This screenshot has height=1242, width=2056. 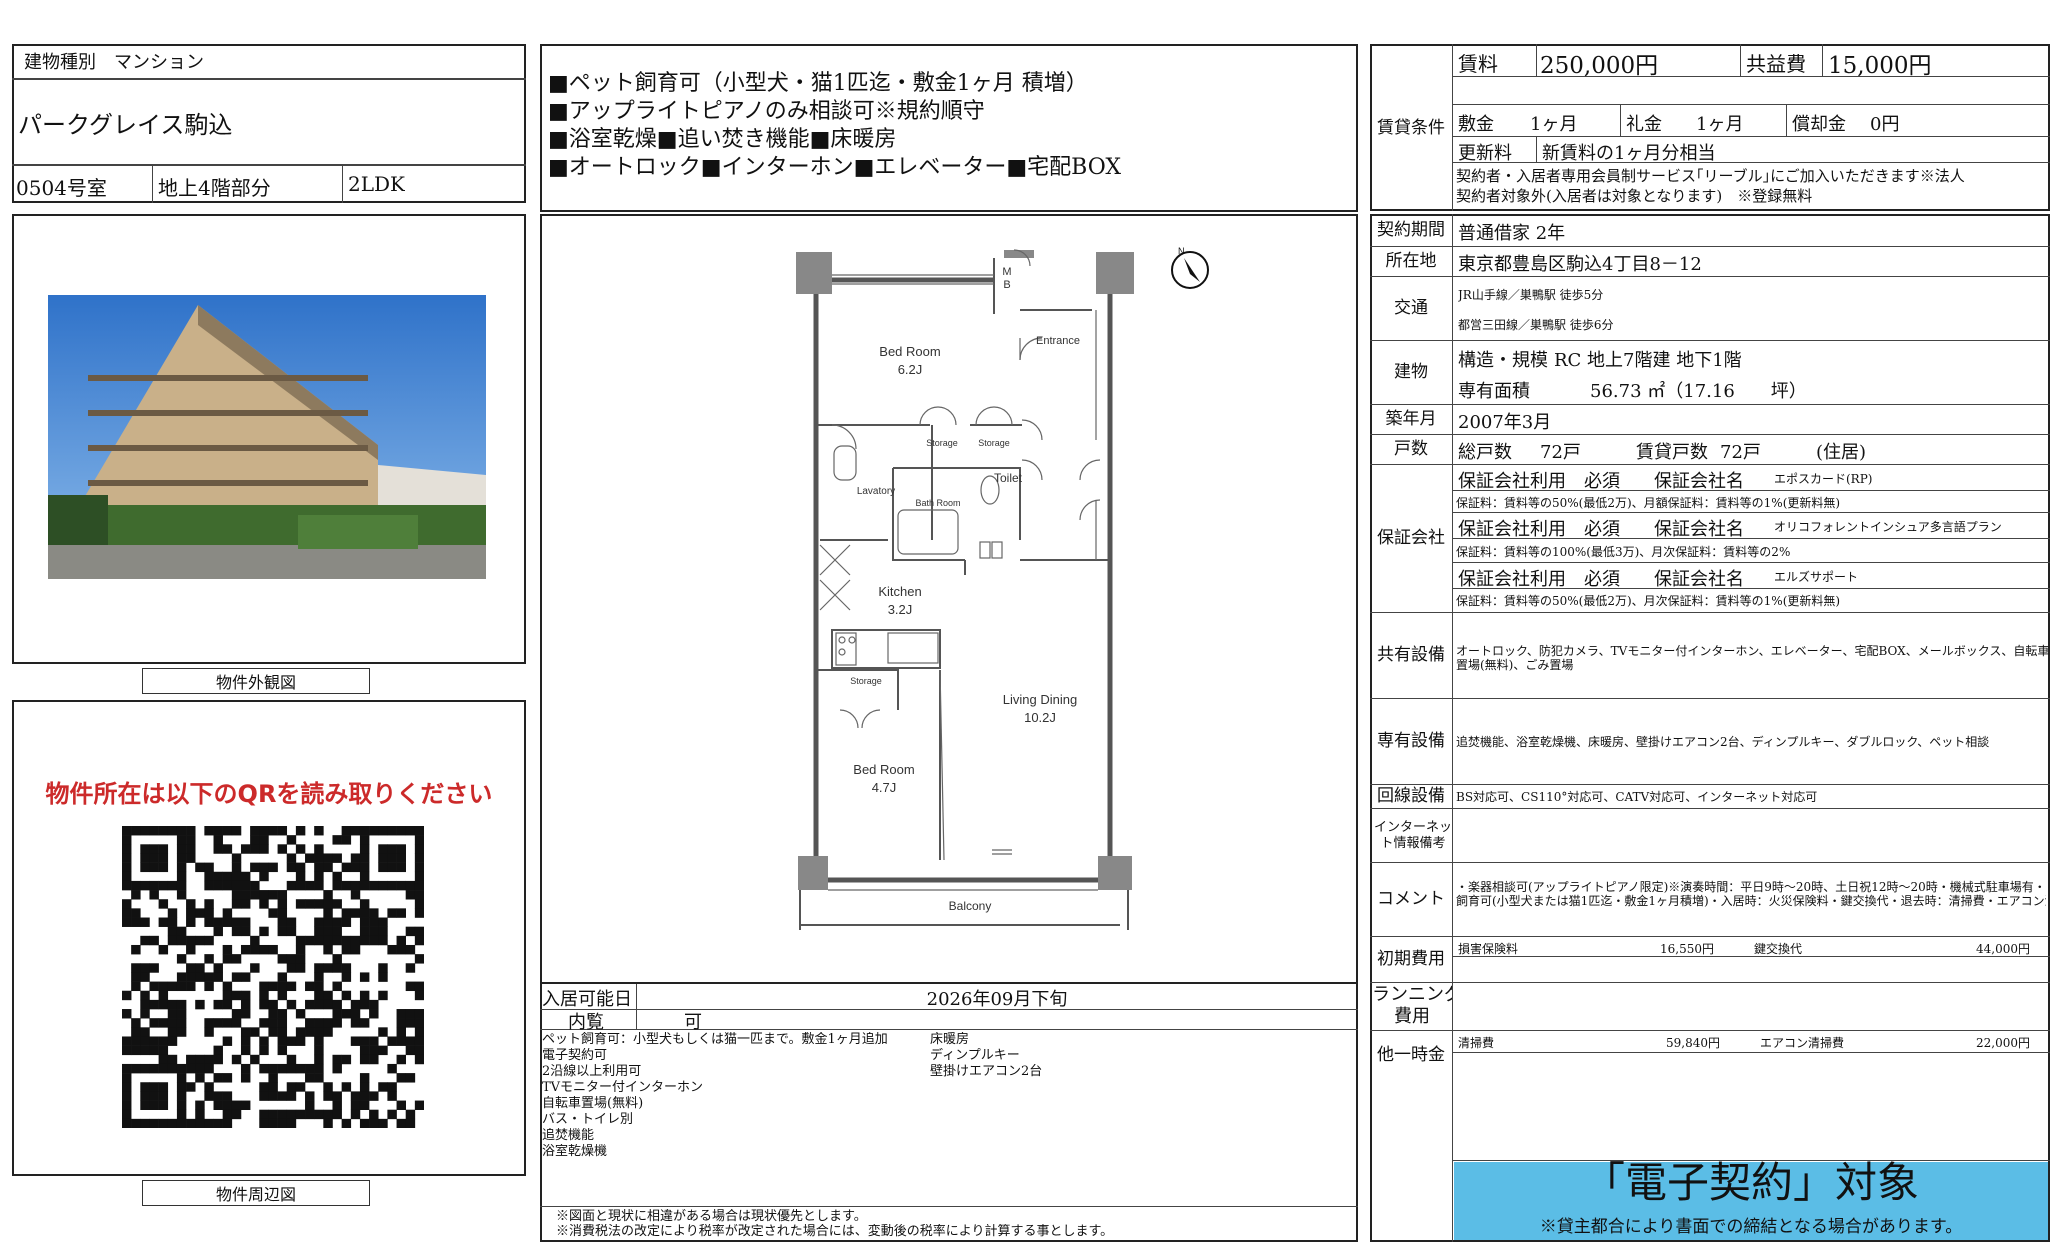 I want to click on disclaimer-1: ※図面と現状に相違がある場合は現状優先とします。, so click(x=711, y=1216).